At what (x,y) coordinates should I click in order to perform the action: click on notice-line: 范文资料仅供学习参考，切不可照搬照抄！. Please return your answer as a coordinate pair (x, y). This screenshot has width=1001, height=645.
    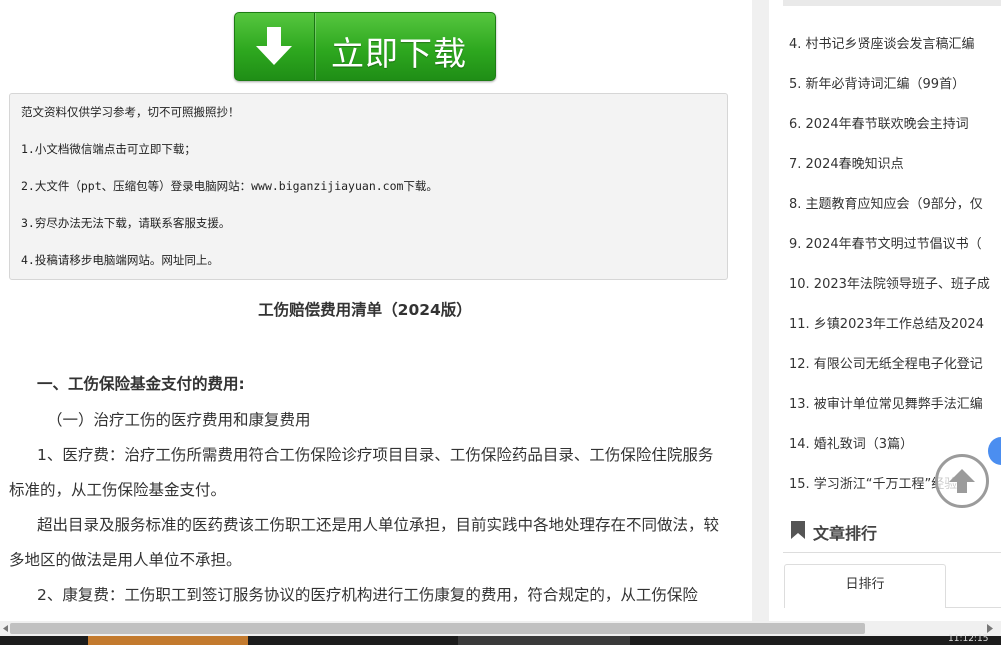
    Looking at the image, I should click on (130, 112).